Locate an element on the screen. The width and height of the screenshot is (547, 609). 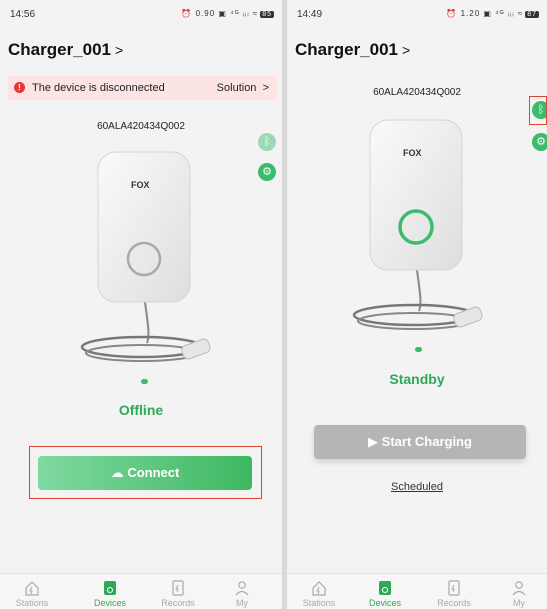
disconnected-banner: ! The device is disconnected Solution > is located at coordinates (142, 88).